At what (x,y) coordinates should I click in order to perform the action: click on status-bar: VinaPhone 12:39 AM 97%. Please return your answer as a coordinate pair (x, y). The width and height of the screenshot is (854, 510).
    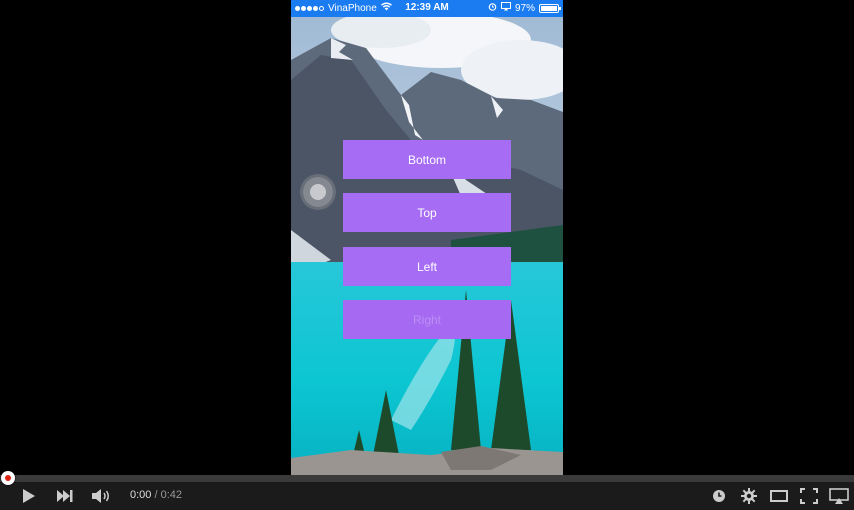
    Looking at the image, I should click on (427, 8).